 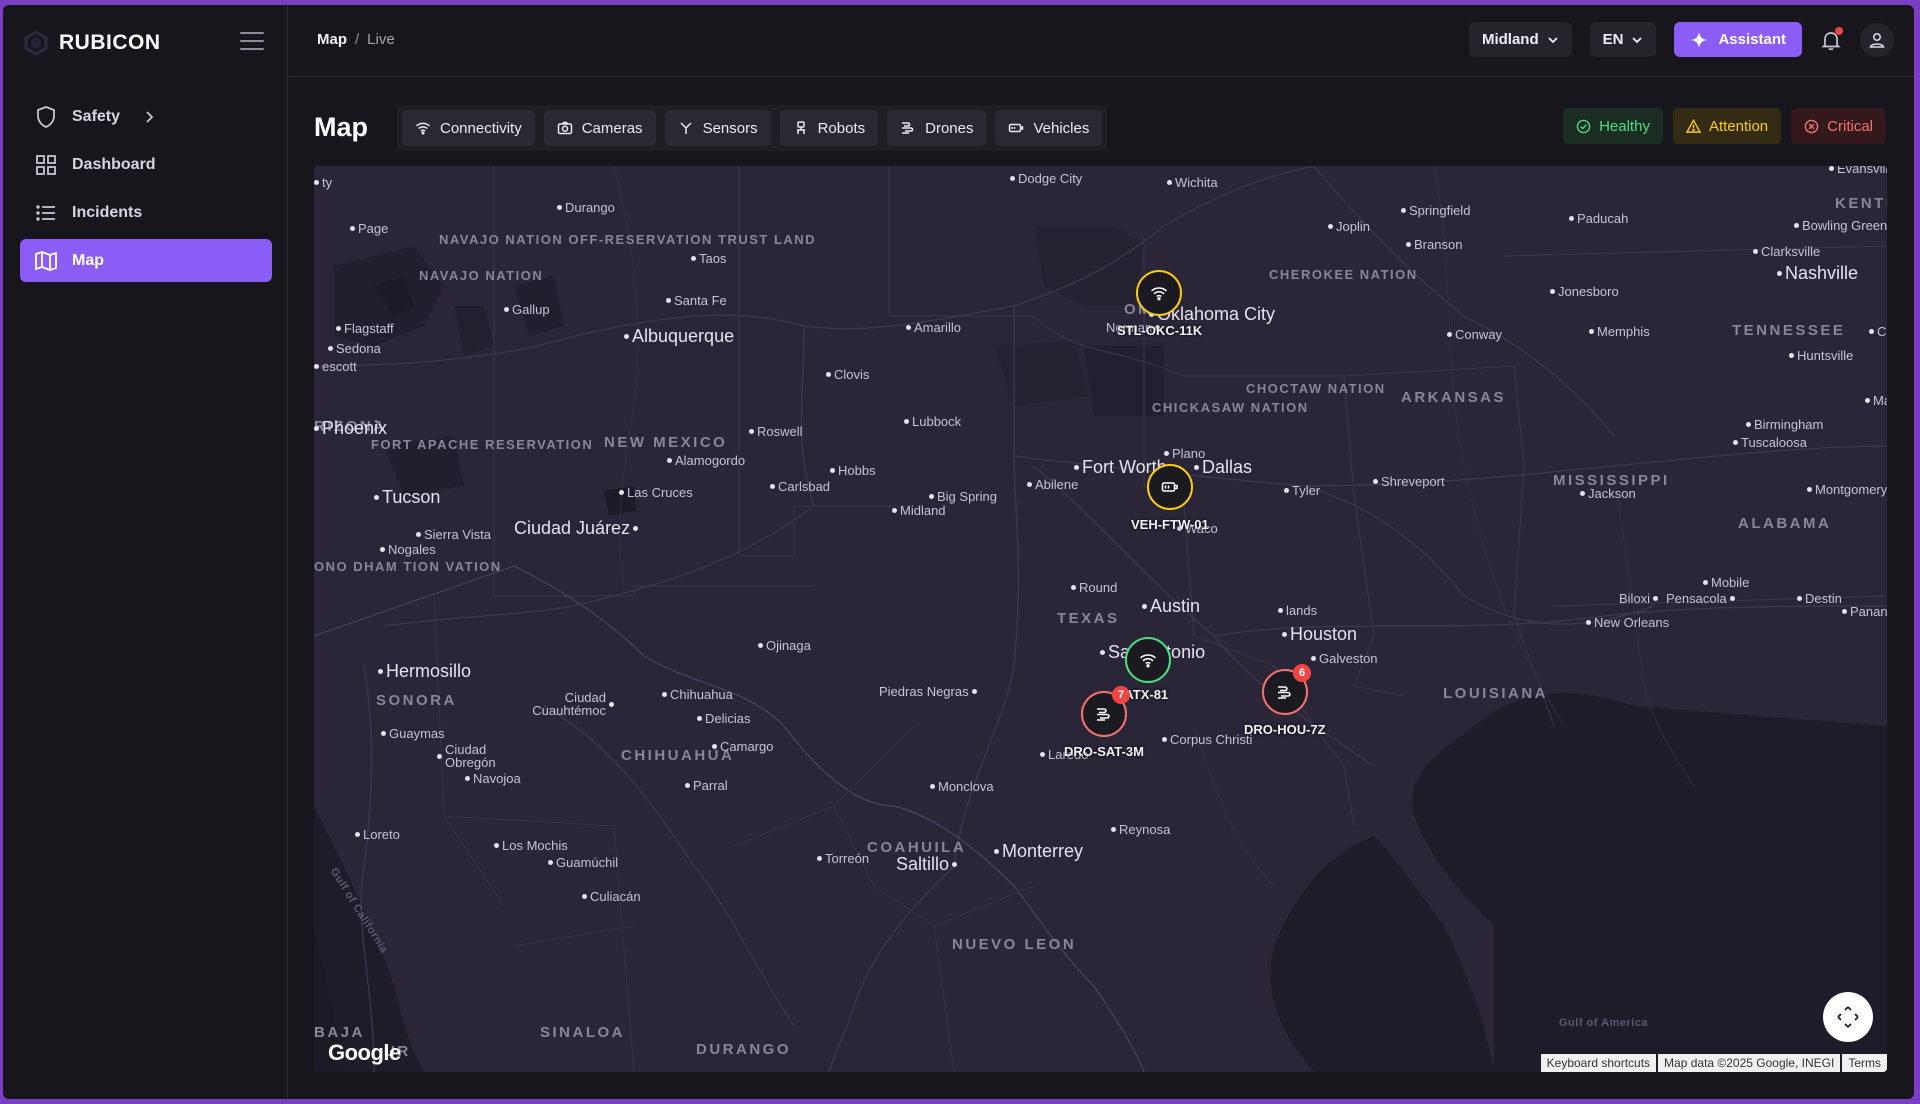 I want to click on filter-connectivity: Connectivity, so click(x=468, y=128).